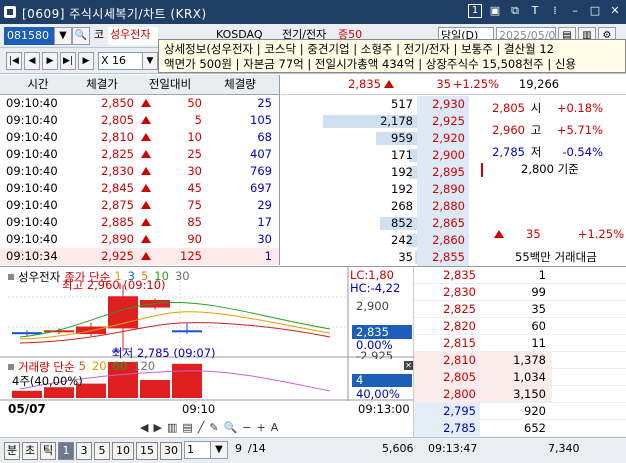  I want to click on pin-icon: ⁞, so click(555, 11).